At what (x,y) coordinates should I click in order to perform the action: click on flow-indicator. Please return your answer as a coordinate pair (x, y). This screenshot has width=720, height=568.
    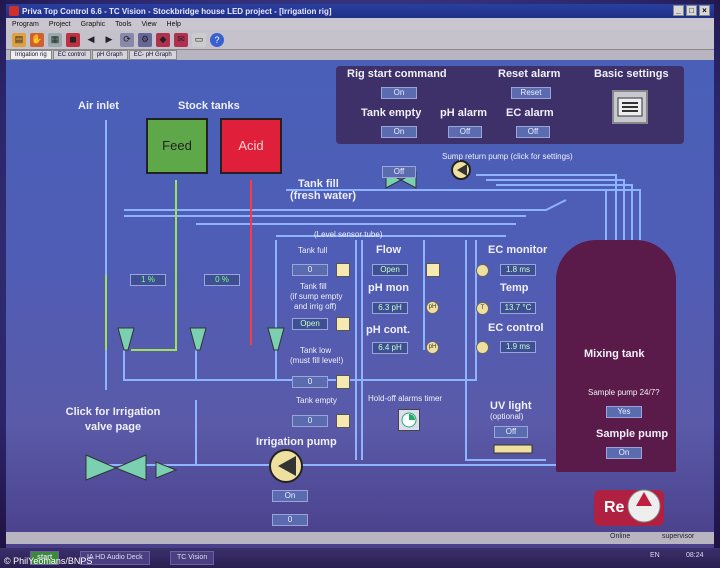
    Looking at the image, I should click on (433, 270).